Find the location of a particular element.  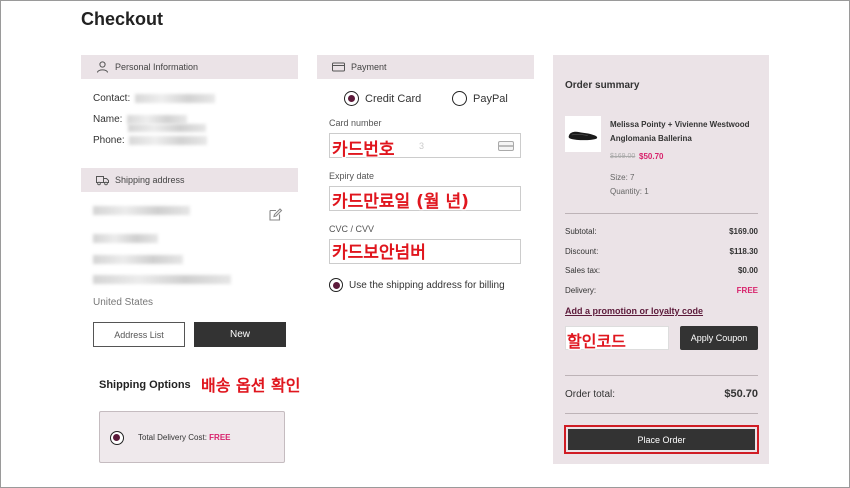

order-total-row: Order total: $50.70 is located at coordinates (661, 394).